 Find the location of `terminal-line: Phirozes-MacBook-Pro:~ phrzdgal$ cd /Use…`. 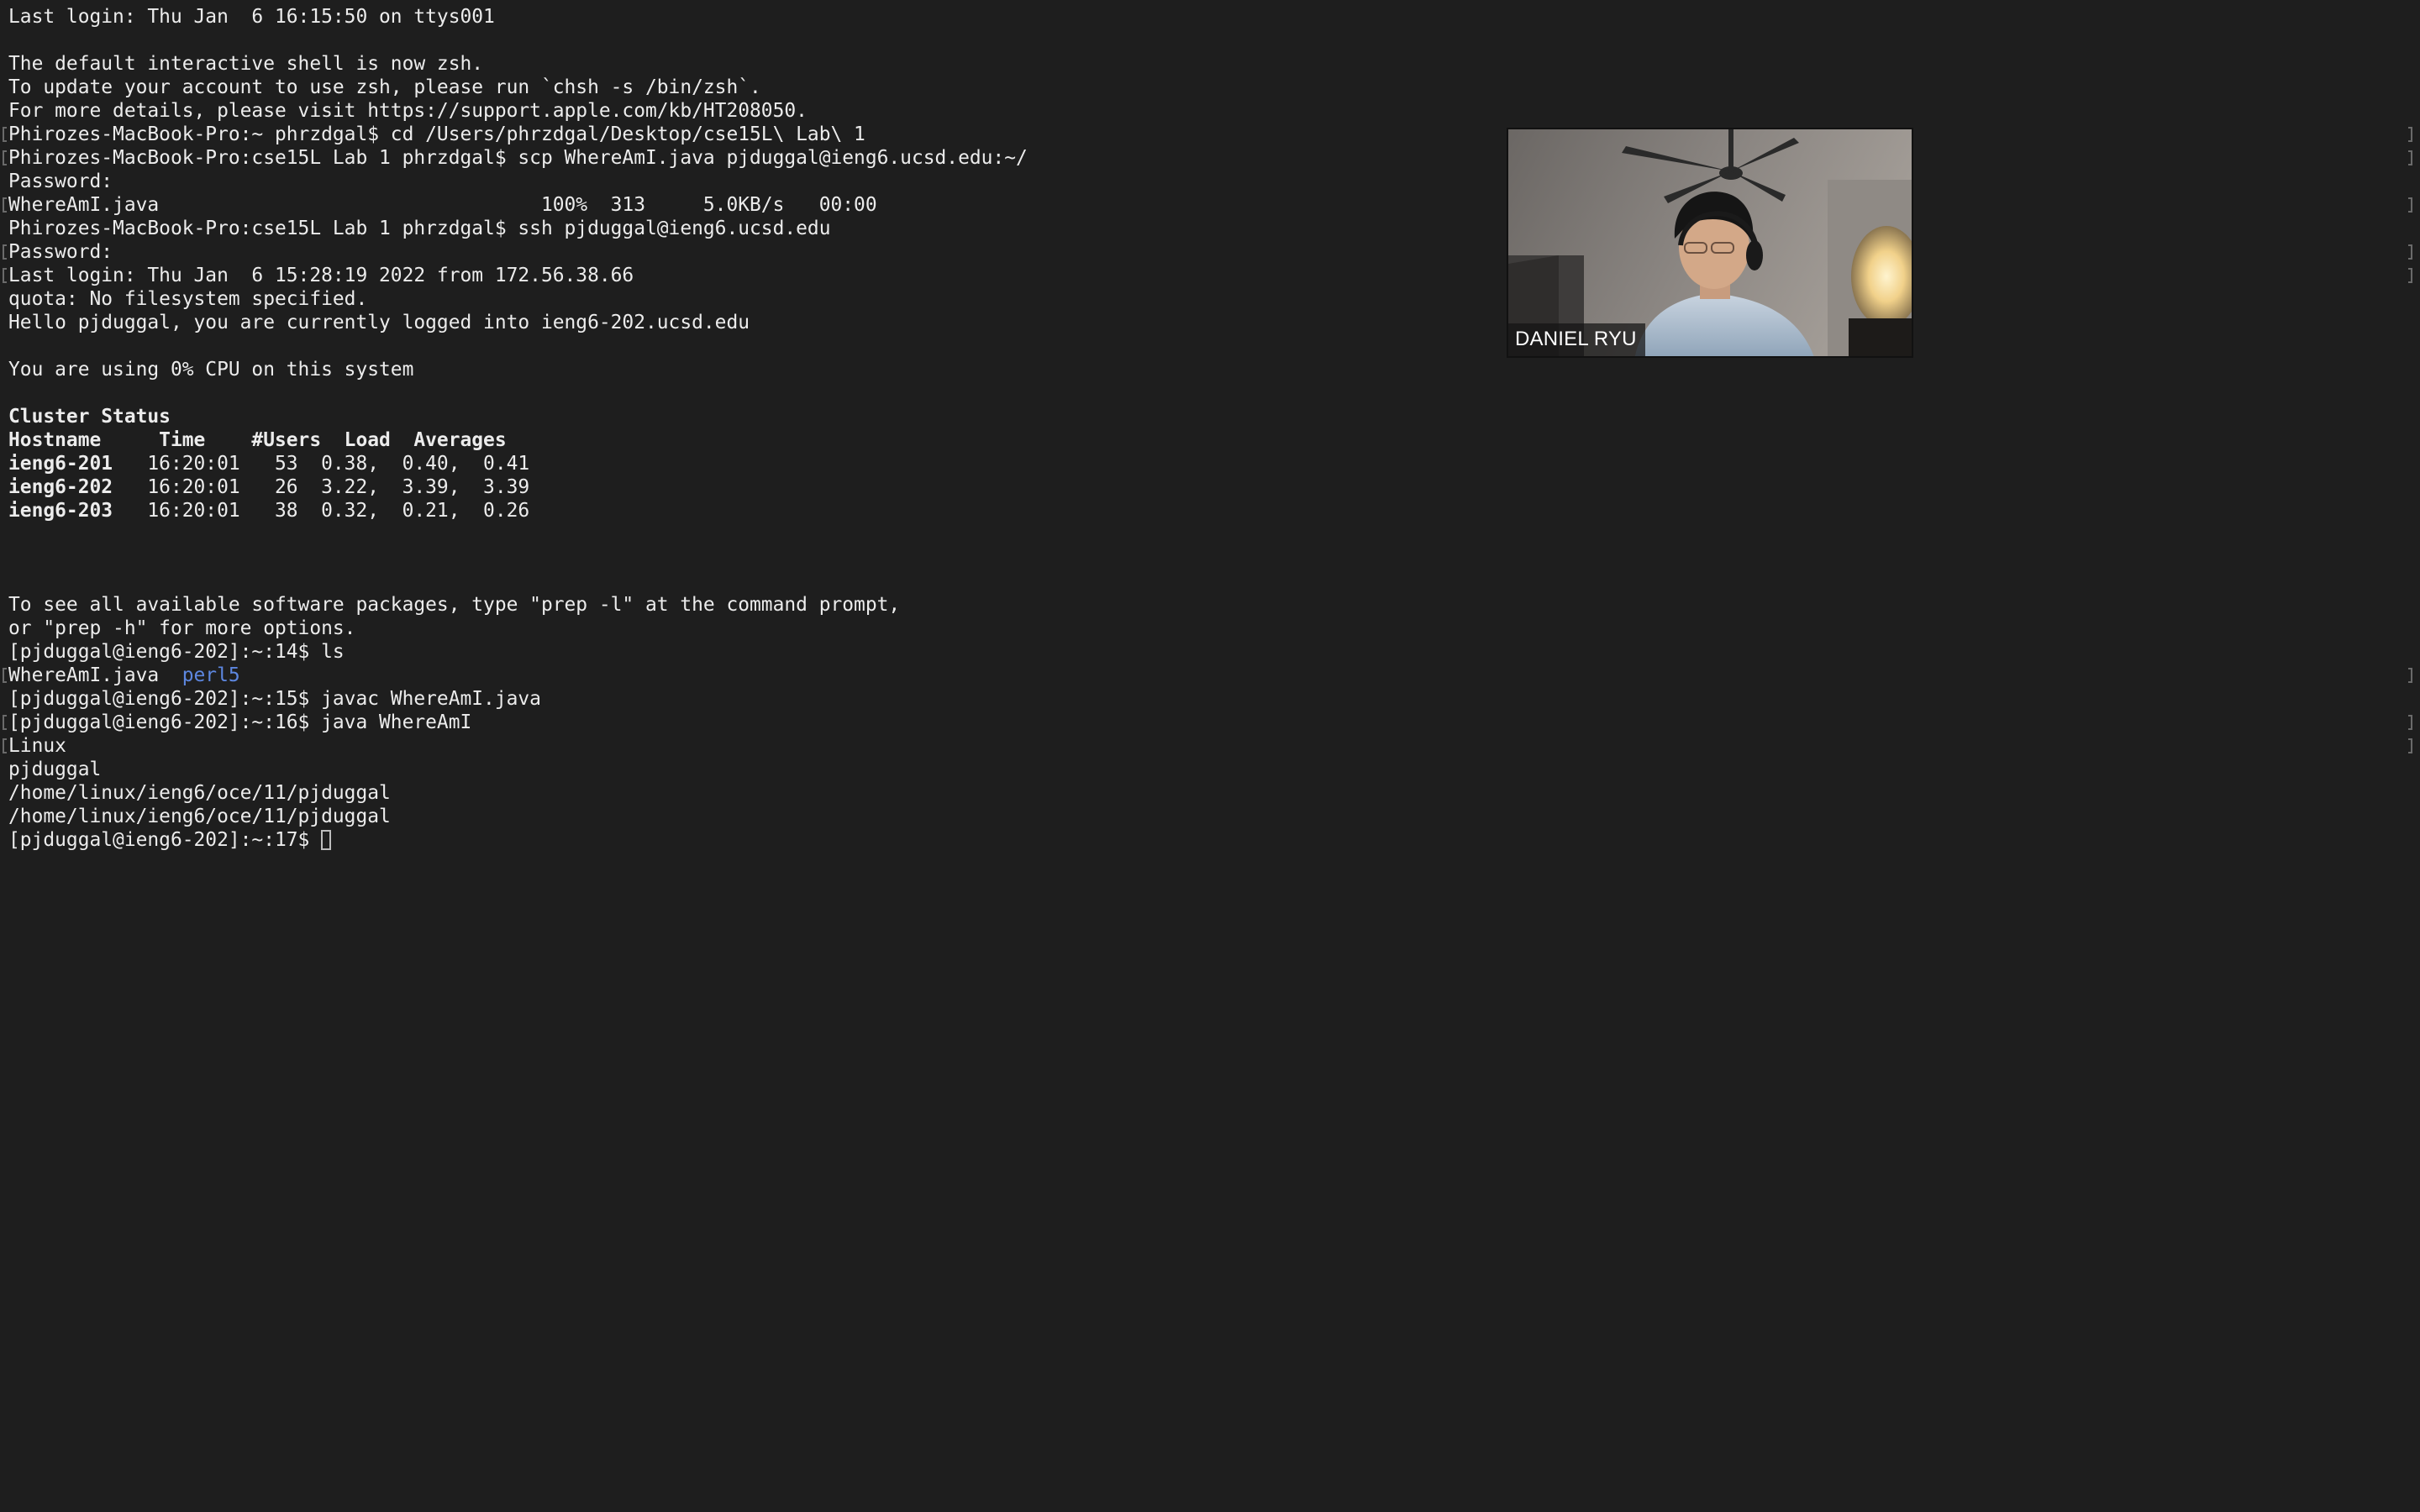

terminal-line: Phirozes-MacBook-Pro:~ phrzdgal$ cd /Use… is located at coordinates (518, 134).